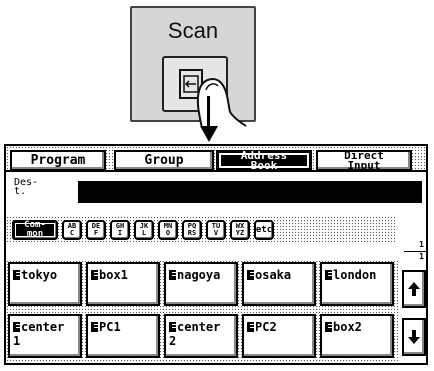 The width and height of the screenshot is (434, 371). What do you see at coordinates (96, 233) in the screenshot?
I see `index-key-line2: F` at bounding box center [96, 233].